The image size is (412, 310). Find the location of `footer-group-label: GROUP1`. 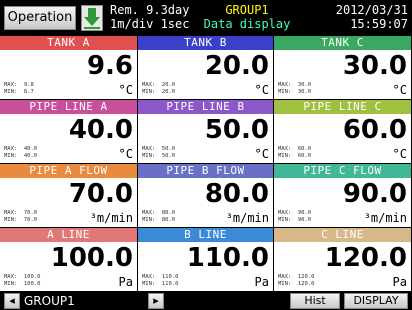

footer-group-label: GROUP1 is located at coordinates (49, 301).